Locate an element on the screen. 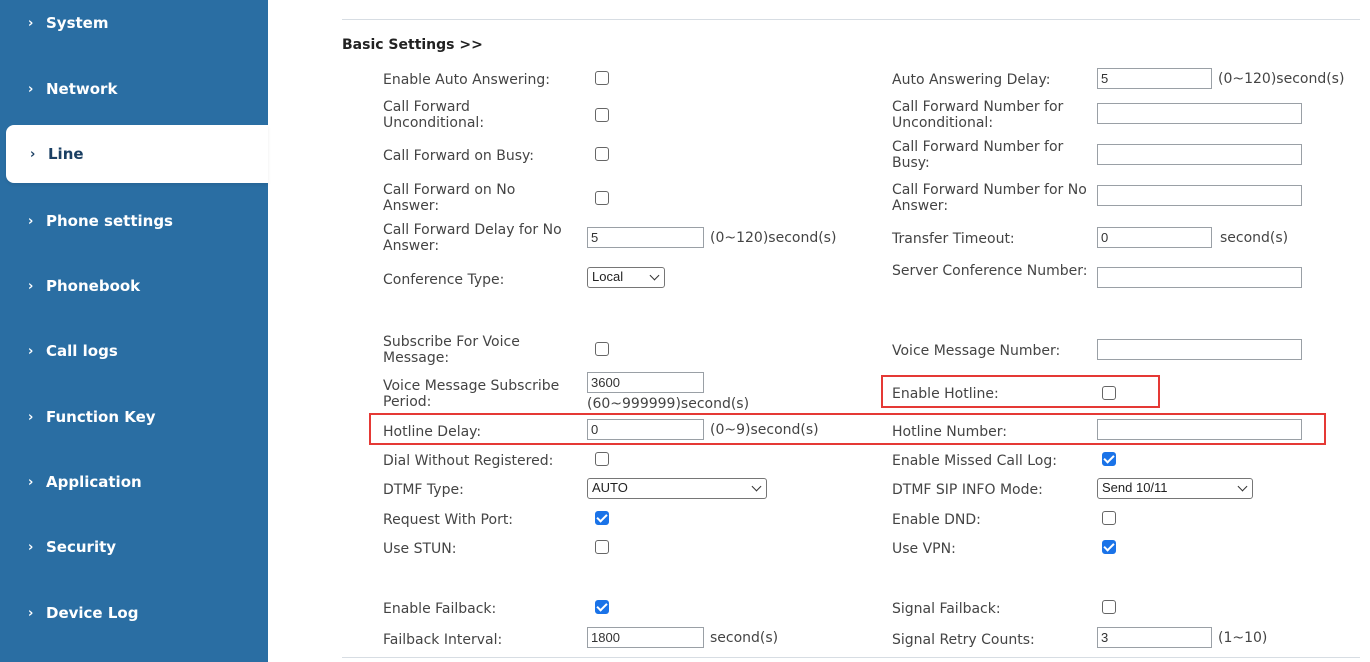  missed-call-log-label: Enable Missed Call Log: is located at coordinates (974, 461).